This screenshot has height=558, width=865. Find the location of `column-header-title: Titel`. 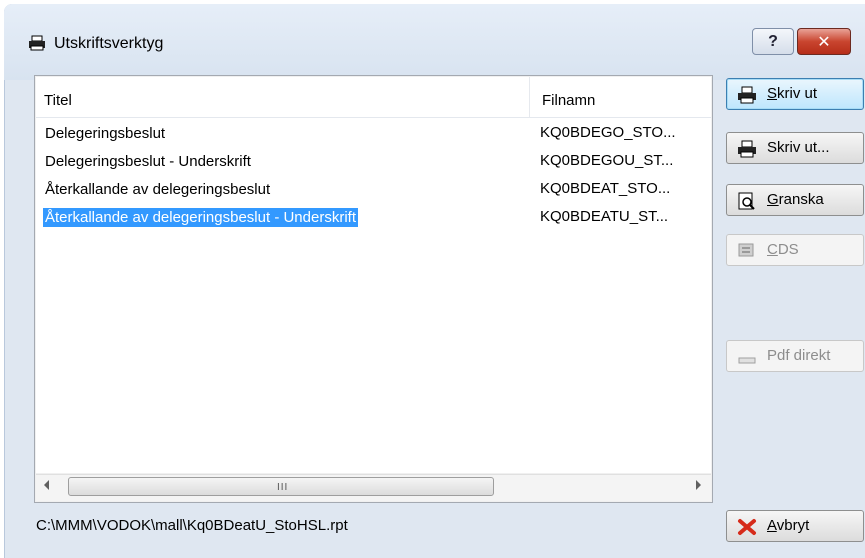

column-header-title: Titel is located at coordinates (58, 100).